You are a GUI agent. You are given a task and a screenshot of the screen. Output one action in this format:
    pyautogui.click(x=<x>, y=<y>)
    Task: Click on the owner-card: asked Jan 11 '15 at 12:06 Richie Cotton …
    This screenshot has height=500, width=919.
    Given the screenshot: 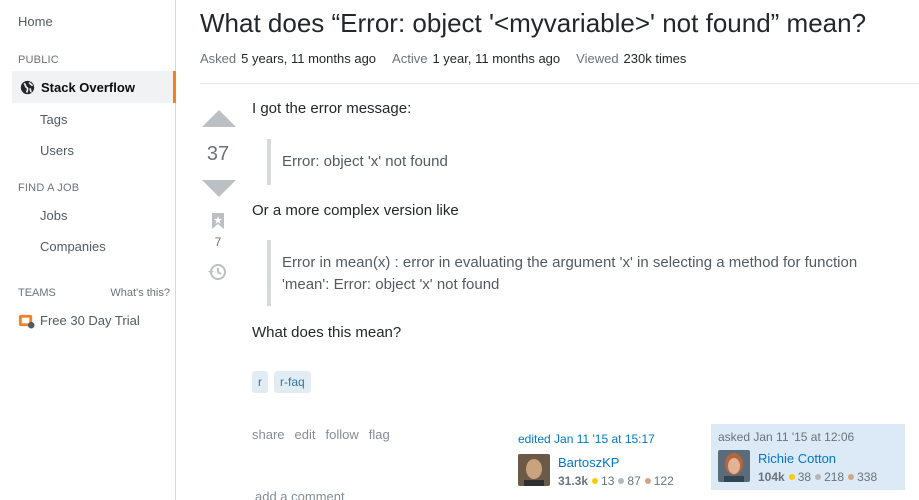 What is the action you would take?
    pyautogui.click(x=808, y=457)
    